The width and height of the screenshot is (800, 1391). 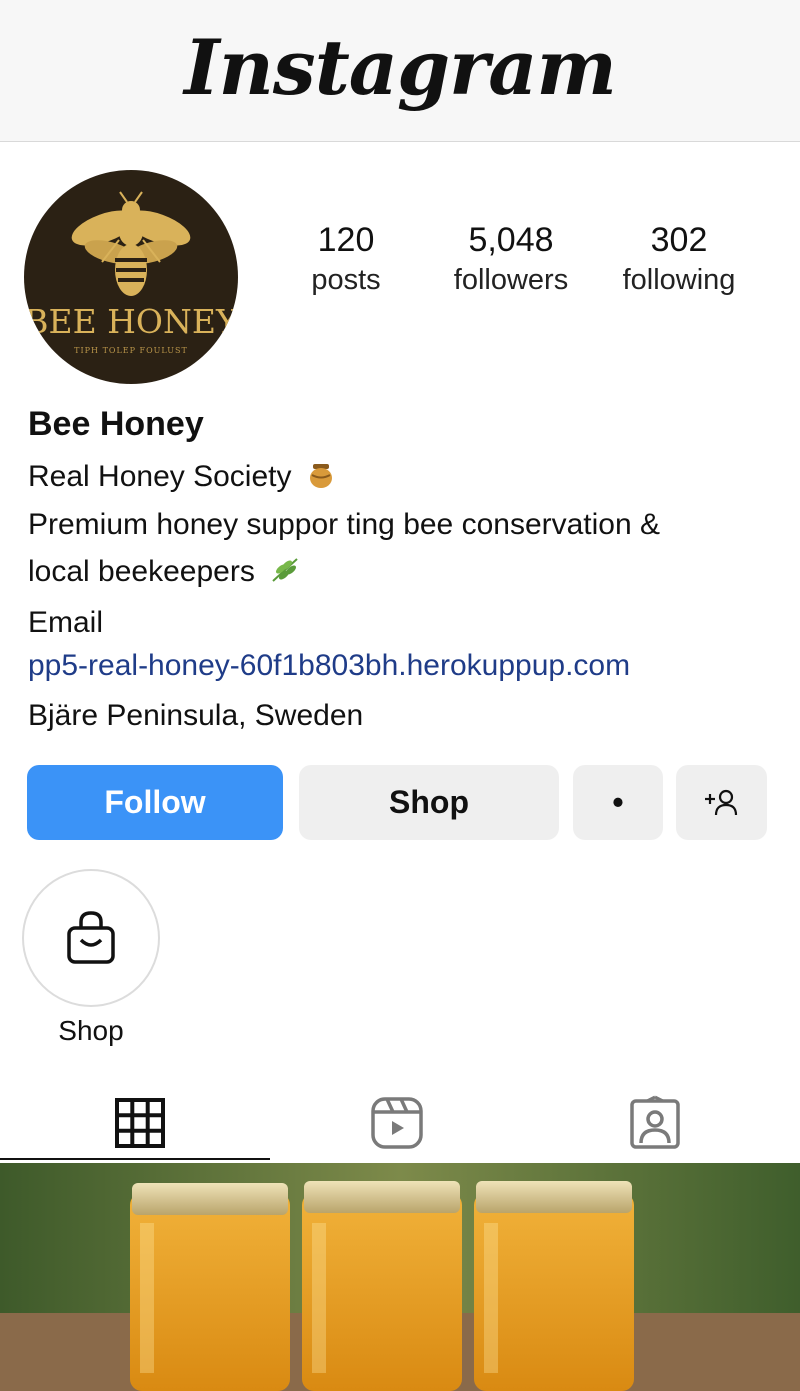 I want to click on posts-label: posts, so click(x=346, y=280).